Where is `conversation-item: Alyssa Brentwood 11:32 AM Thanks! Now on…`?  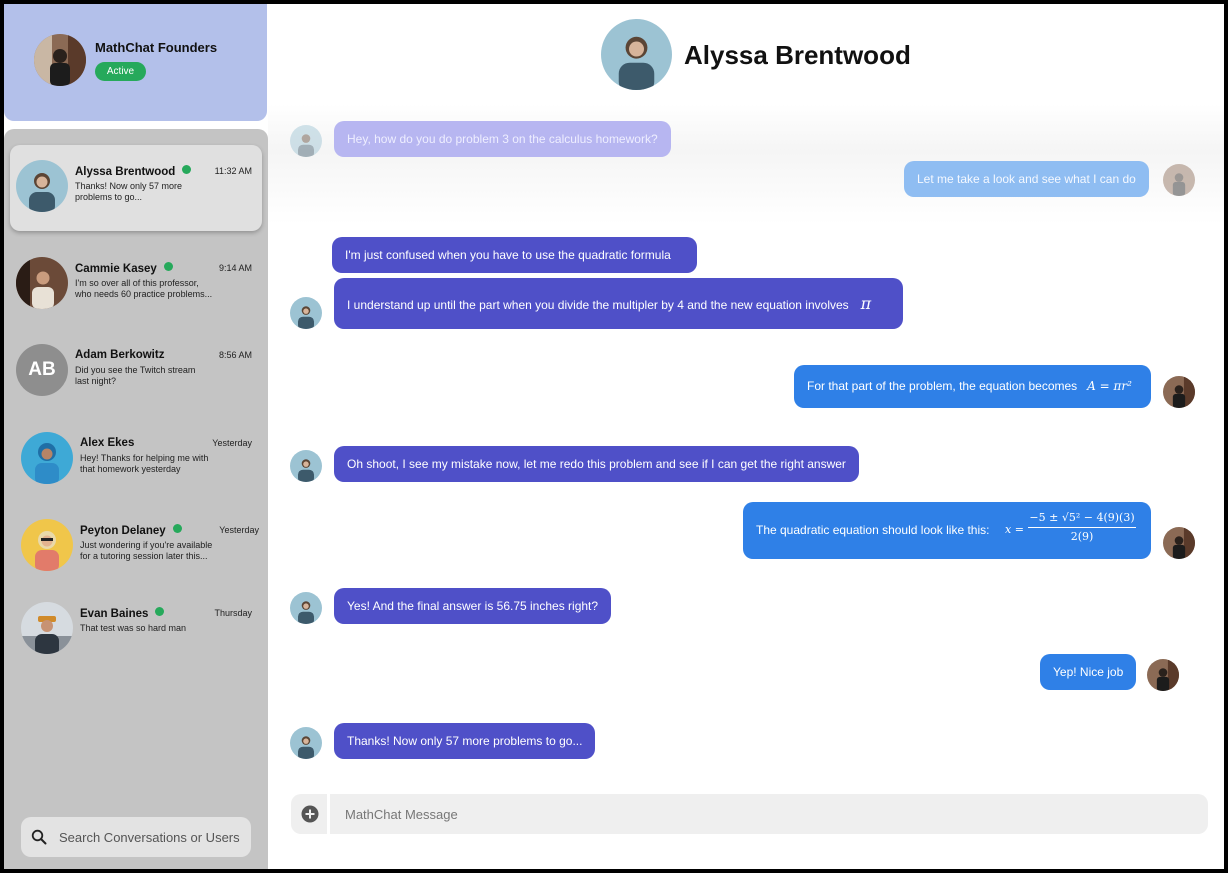
conversation-item: Alyssa Brentwood 11:32 AM Thanks! Now on… is located at coordinates (136, 188).